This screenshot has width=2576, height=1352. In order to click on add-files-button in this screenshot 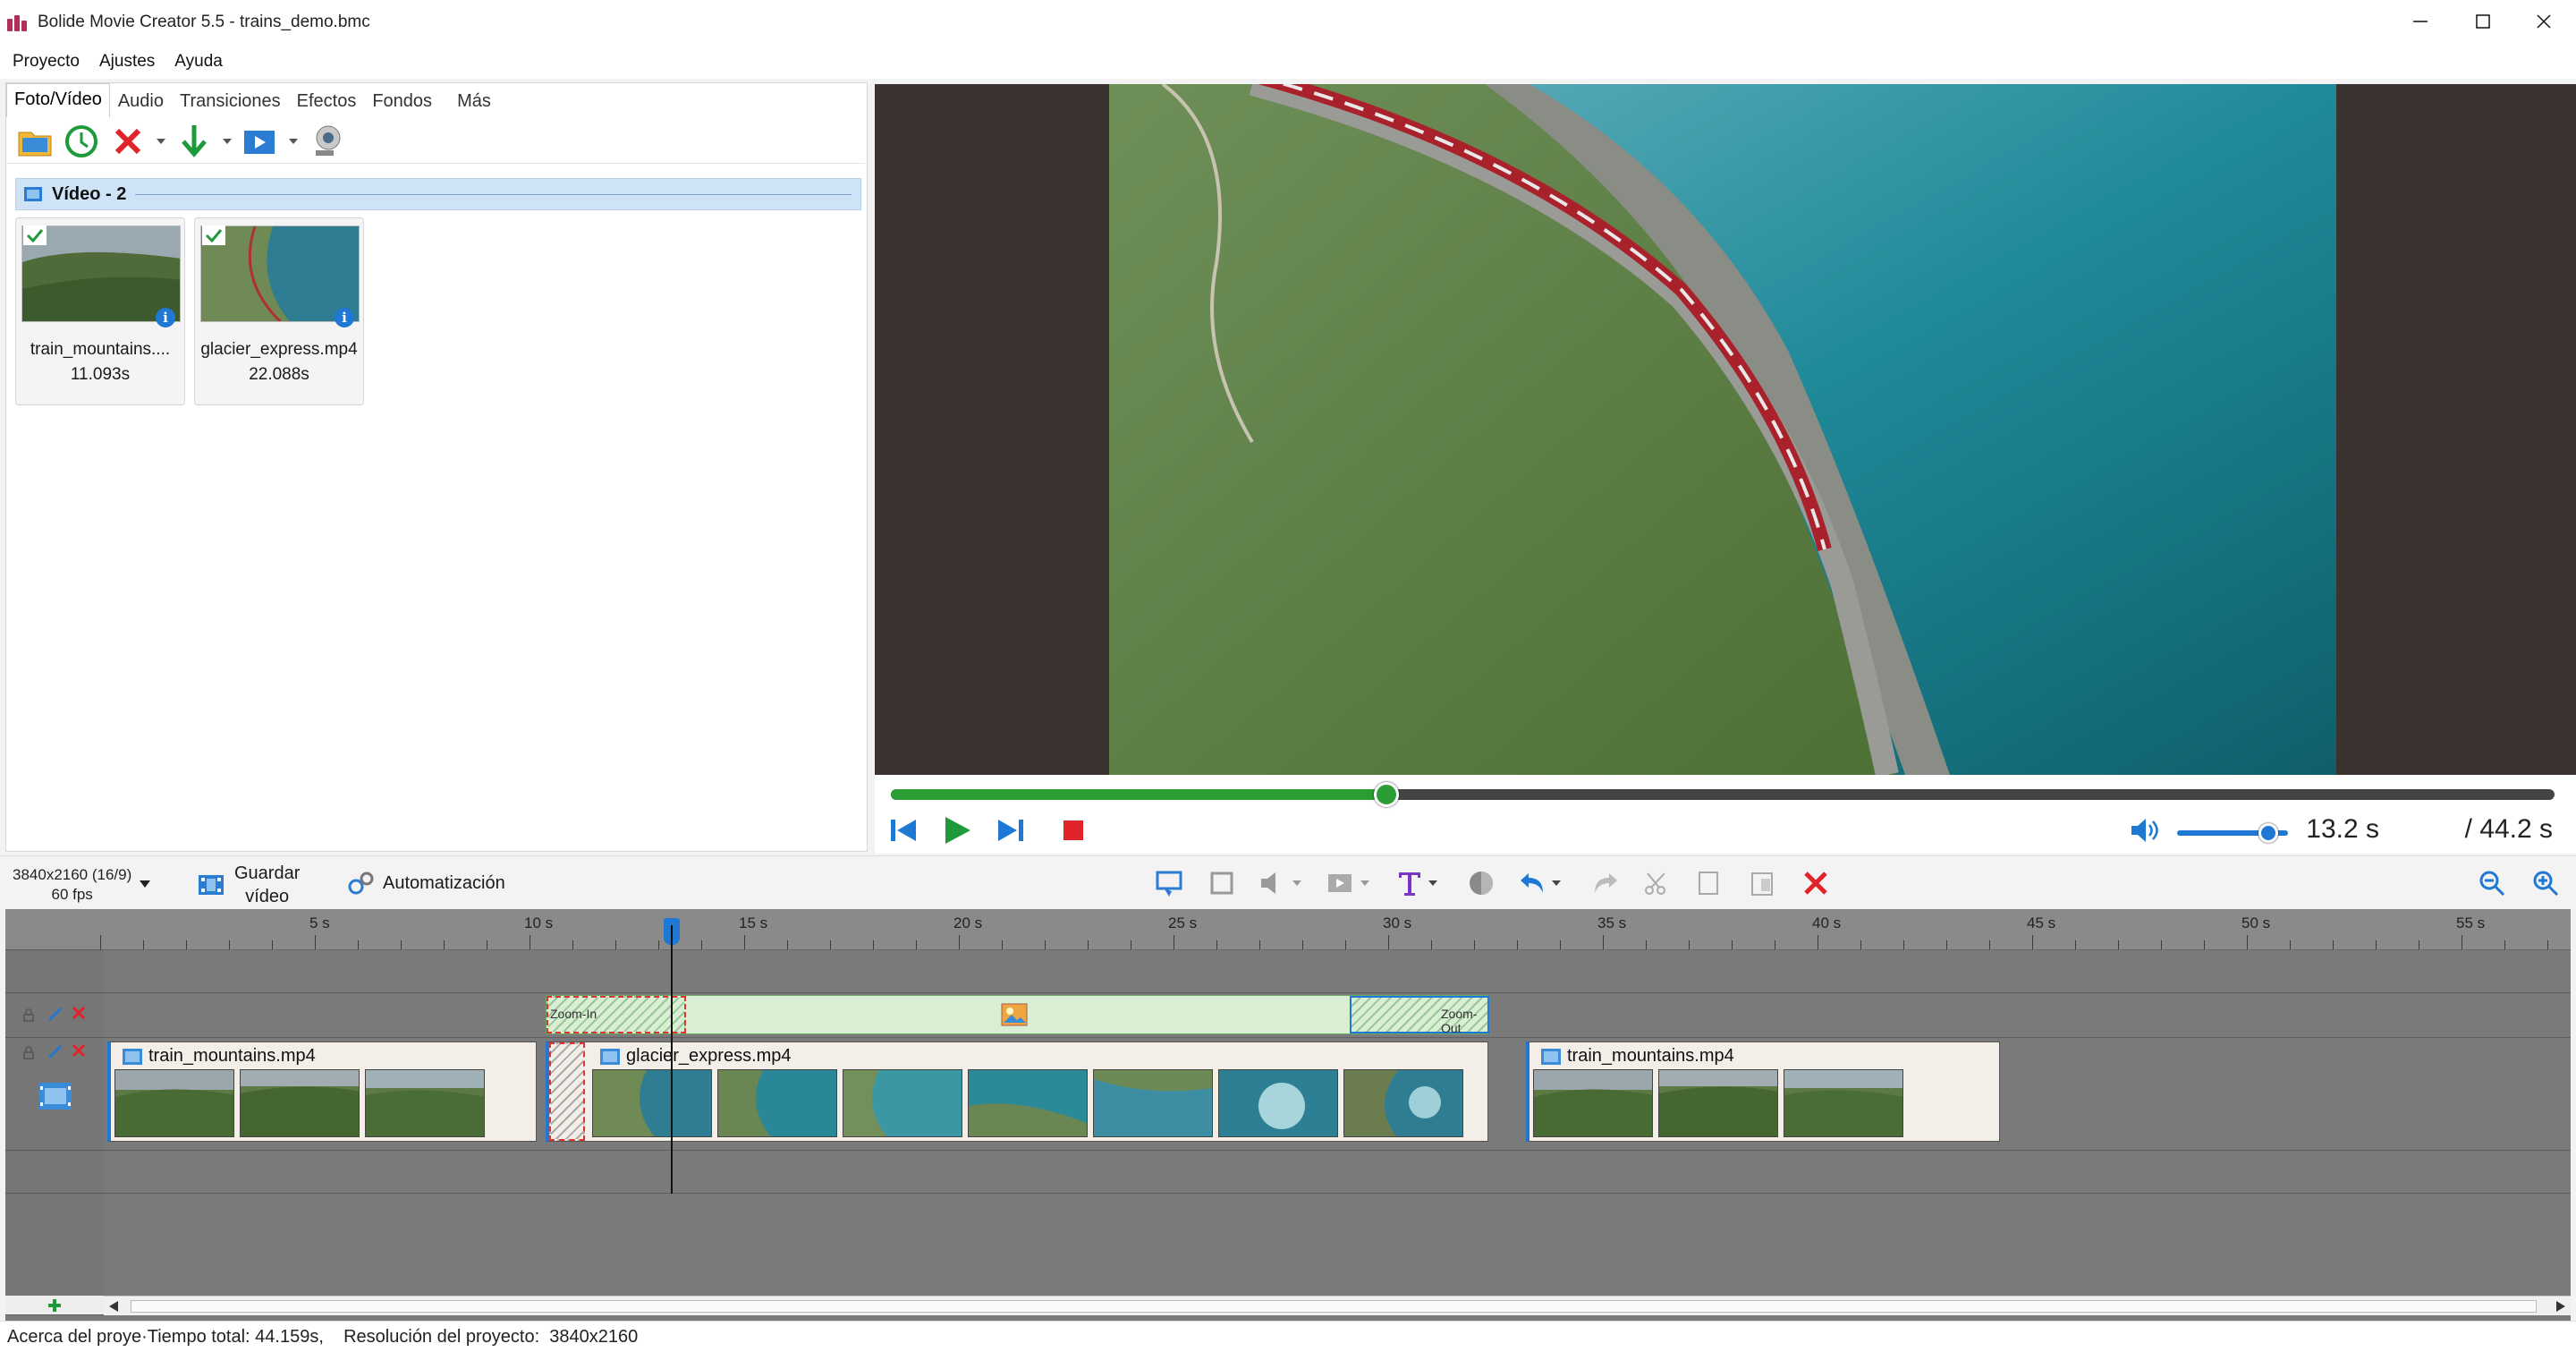, I will do `click(35, 141)`.